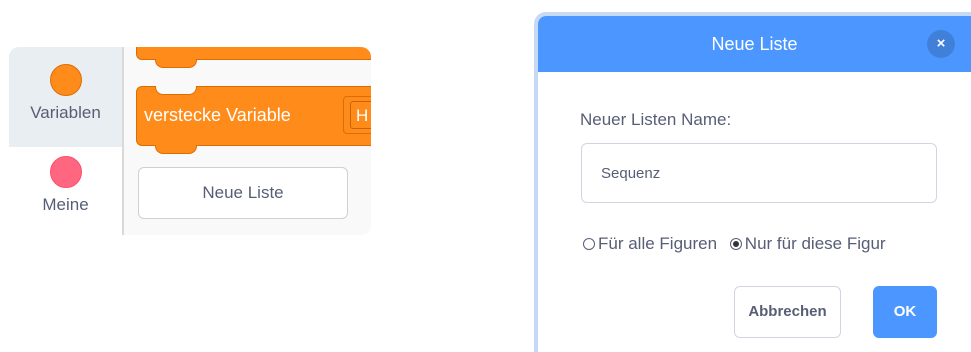 This screenshot has width=971, height=352. I want to click on ok-button: OK, so click(905, 312).